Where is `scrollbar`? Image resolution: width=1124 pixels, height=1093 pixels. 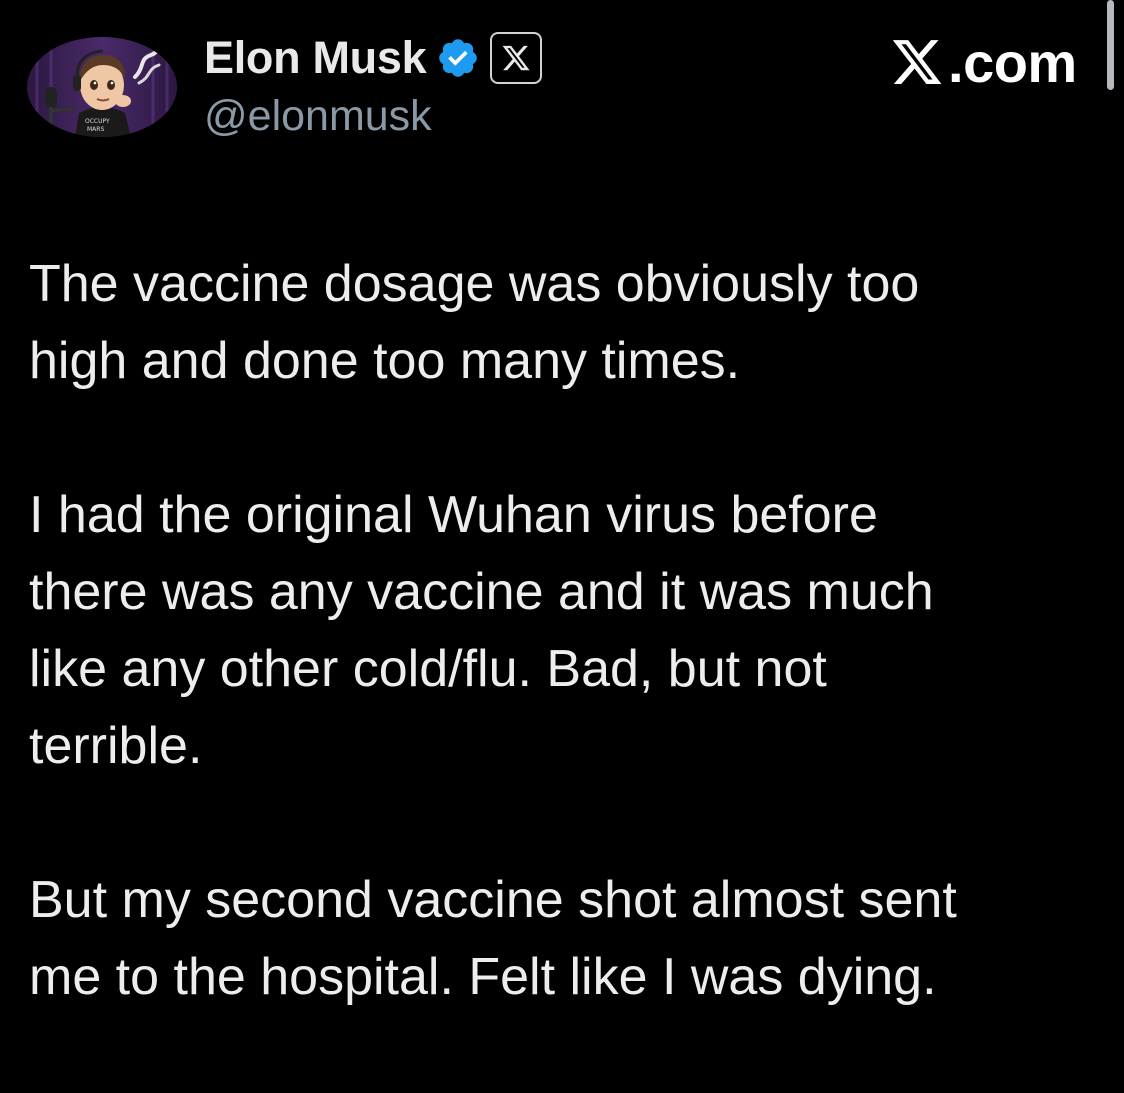 scrollbar is located at coordinates (1110, 45).